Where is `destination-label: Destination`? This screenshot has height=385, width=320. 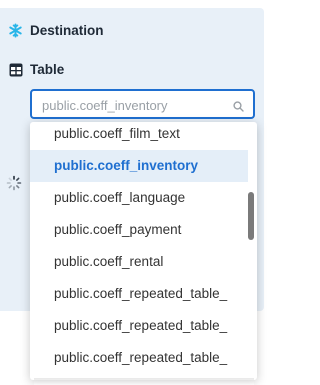 destination-label: Destination is located at coordinates (67, 30).